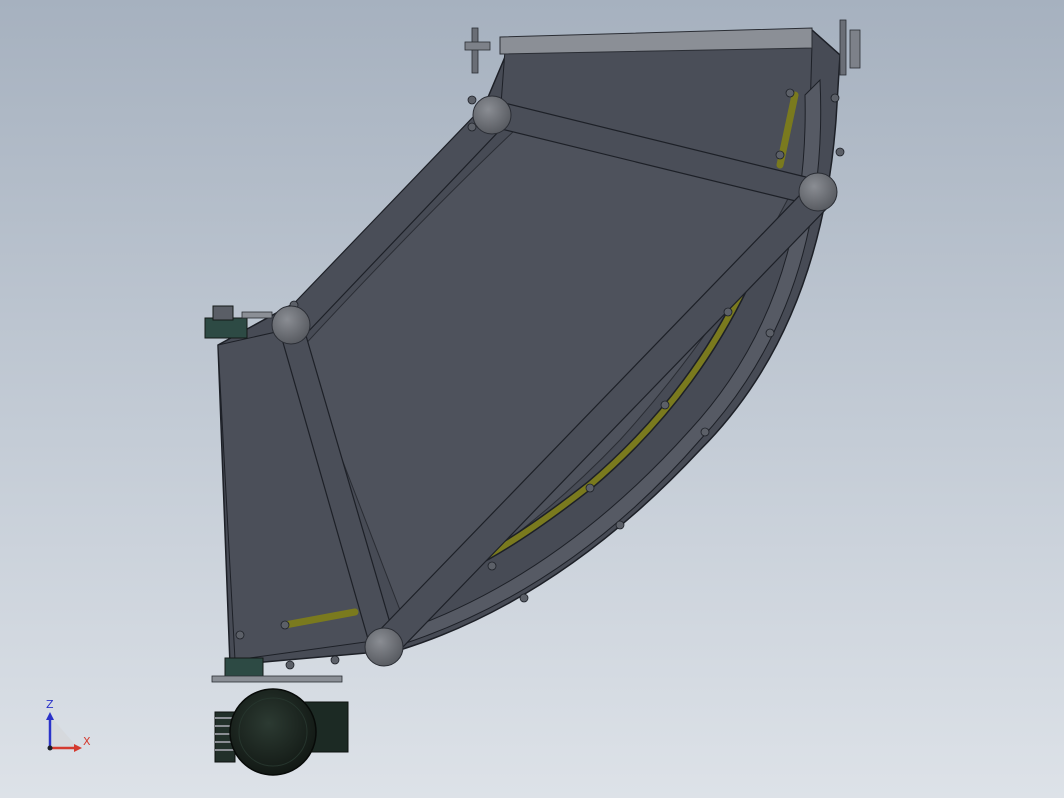  Describe the element at coordinates (291, 325) in the screenshot. I see `corner-roller-left` at that location.